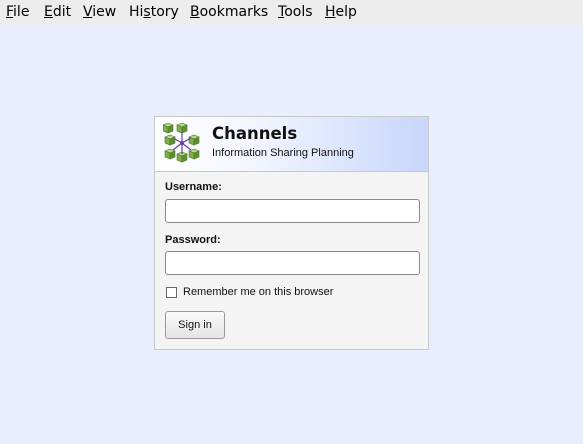 This screenshot has height=444, width=583. Describe the element at coordinates (195, 12) in the screenshot. I see `menu-bookmarks-accel: B` at that location.